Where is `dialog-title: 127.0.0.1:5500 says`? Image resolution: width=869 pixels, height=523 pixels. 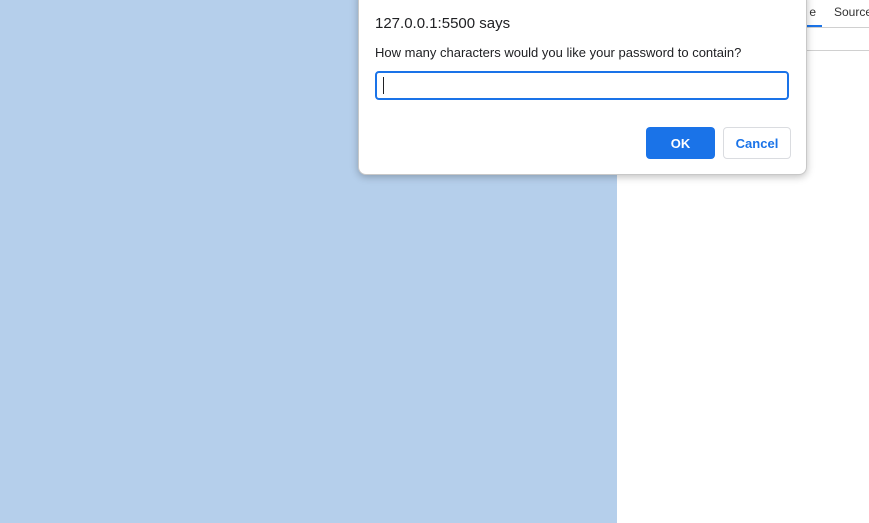
dialog-title: 127.0.0.1:5500 says is located at coordinates (443, 23).